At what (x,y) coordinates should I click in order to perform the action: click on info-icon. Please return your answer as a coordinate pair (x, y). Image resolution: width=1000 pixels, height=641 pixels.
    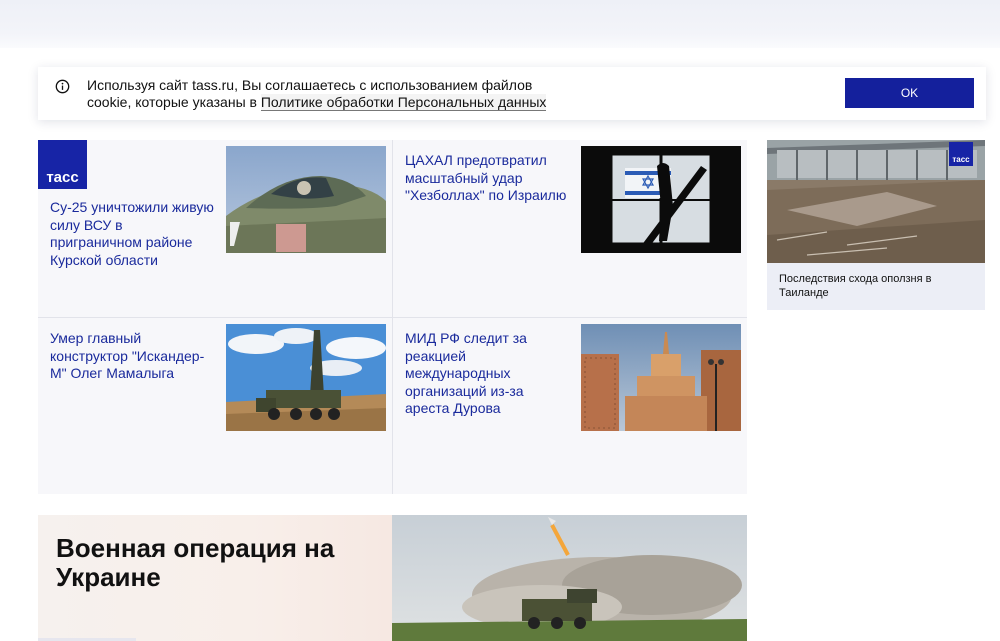
    Looking at the image, I should click on (62, 86).